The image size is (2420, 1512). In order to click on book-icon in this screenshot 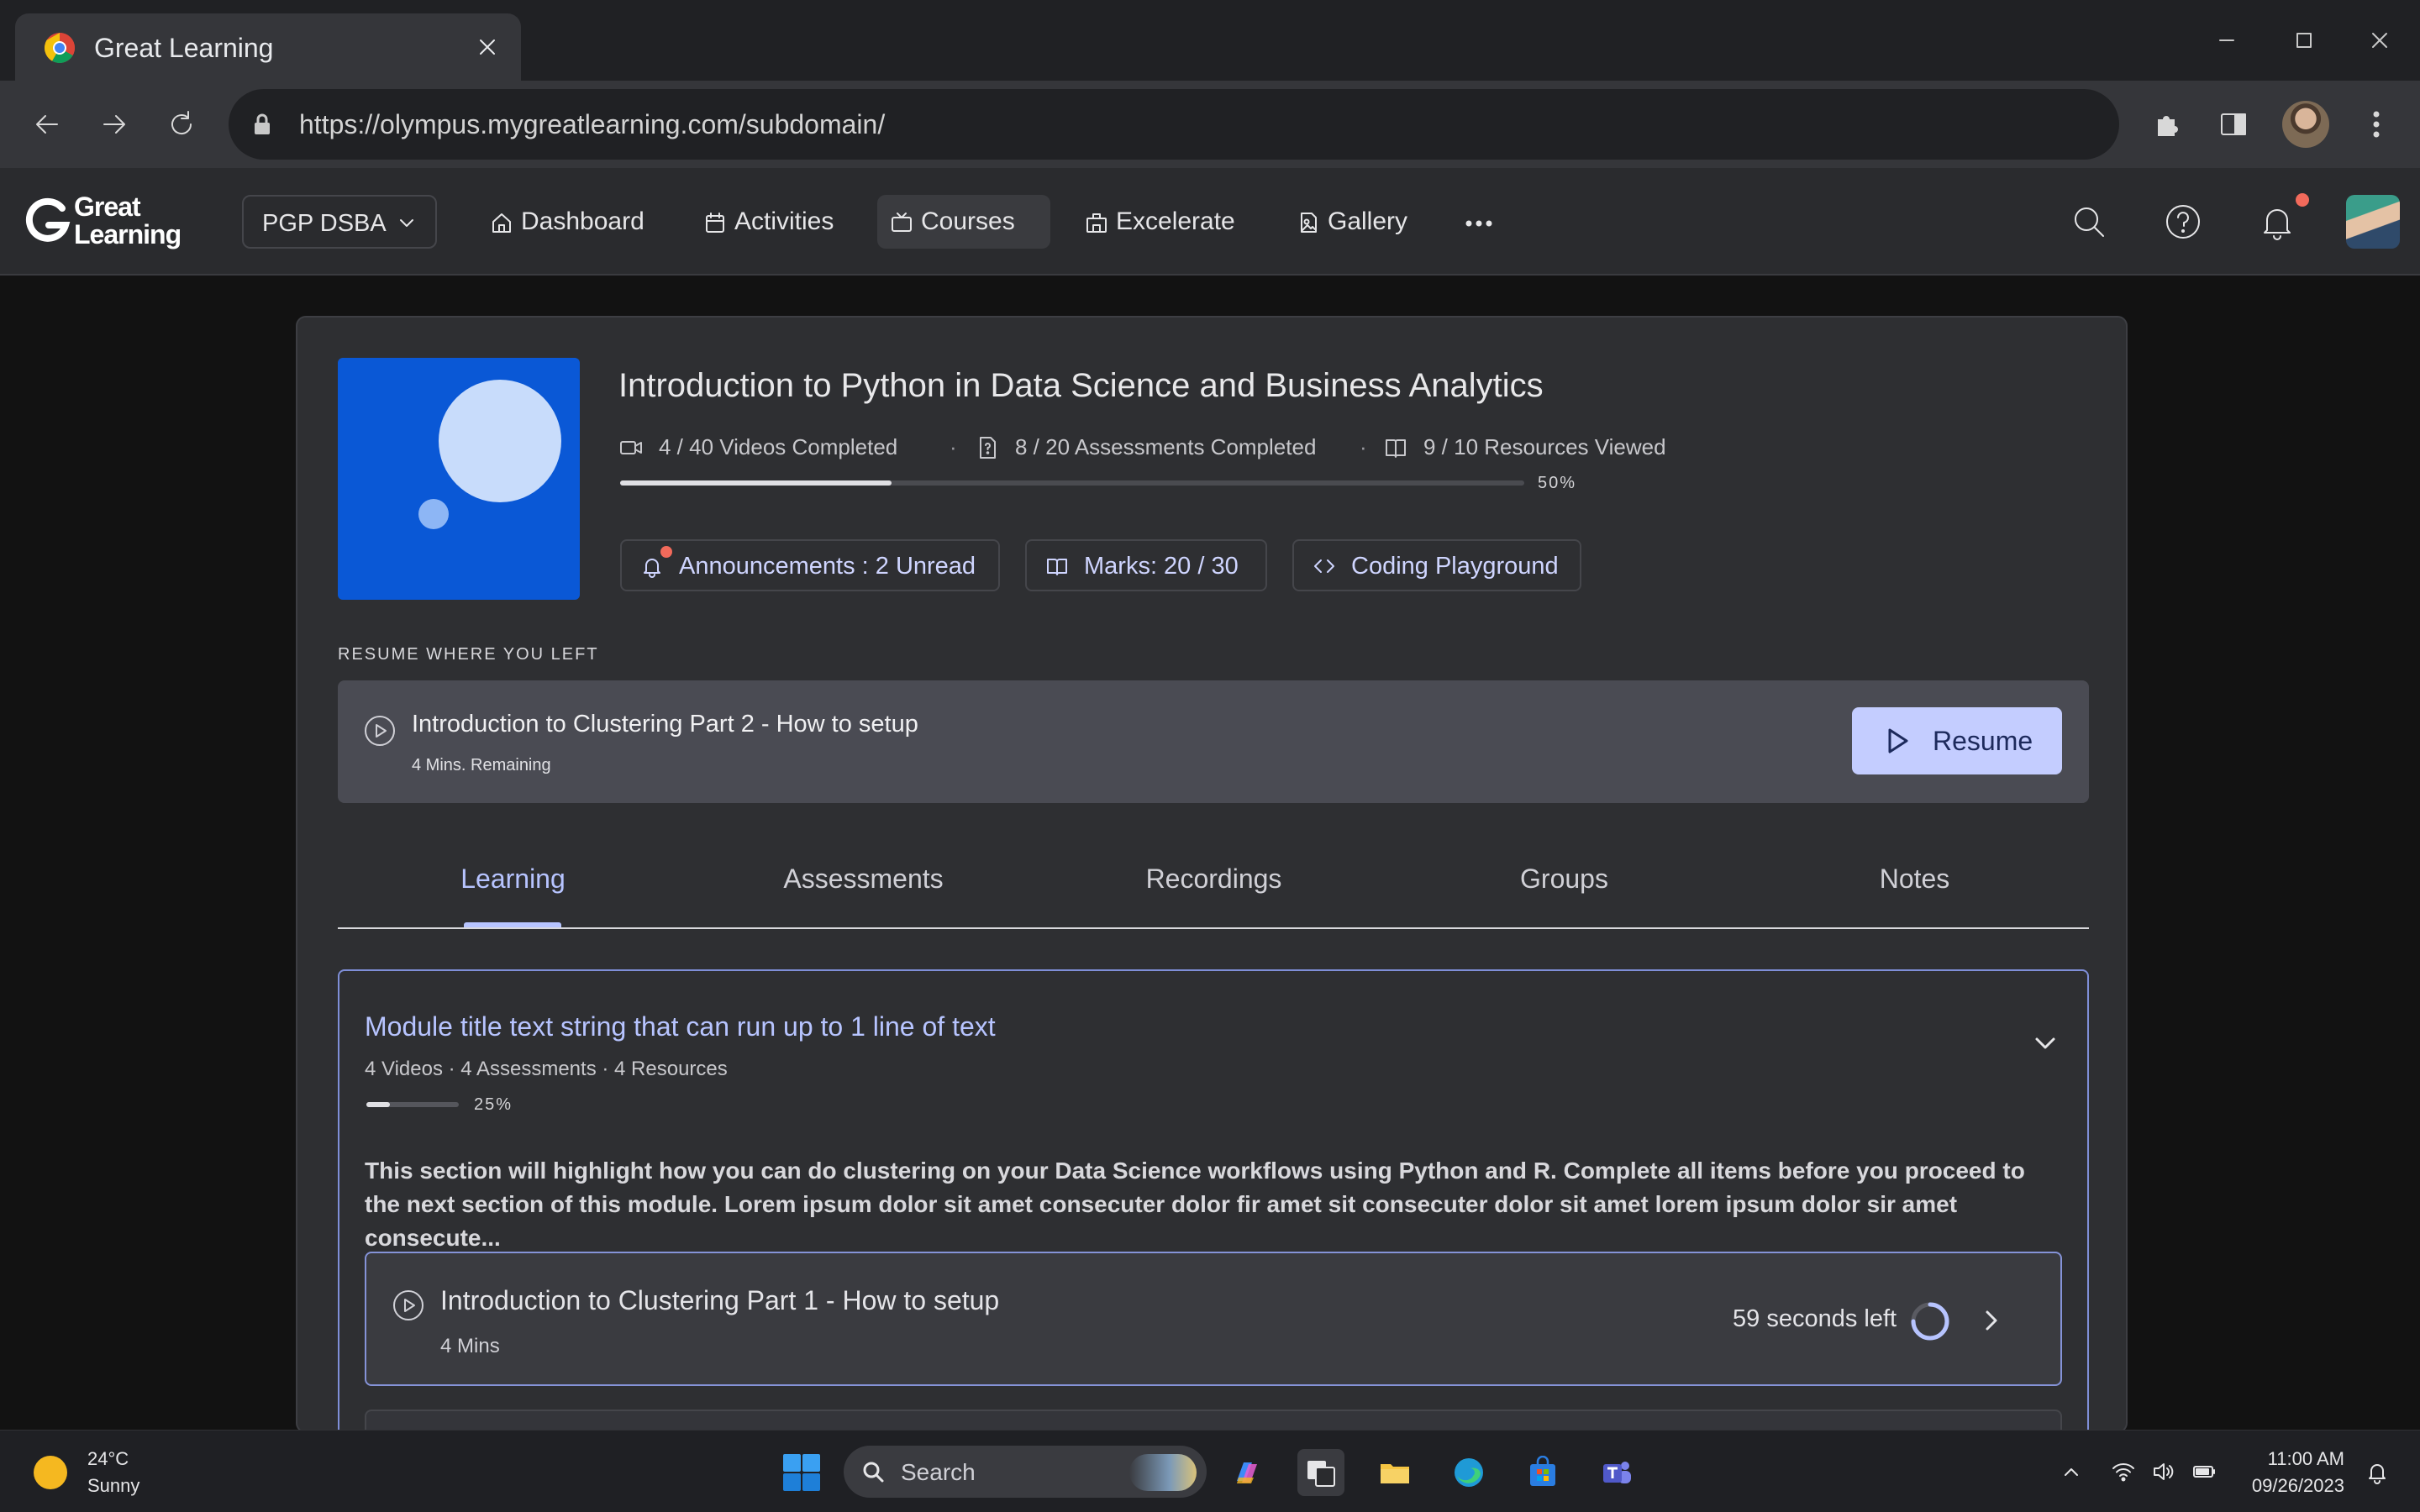, I will do `click(1396, 448)`.